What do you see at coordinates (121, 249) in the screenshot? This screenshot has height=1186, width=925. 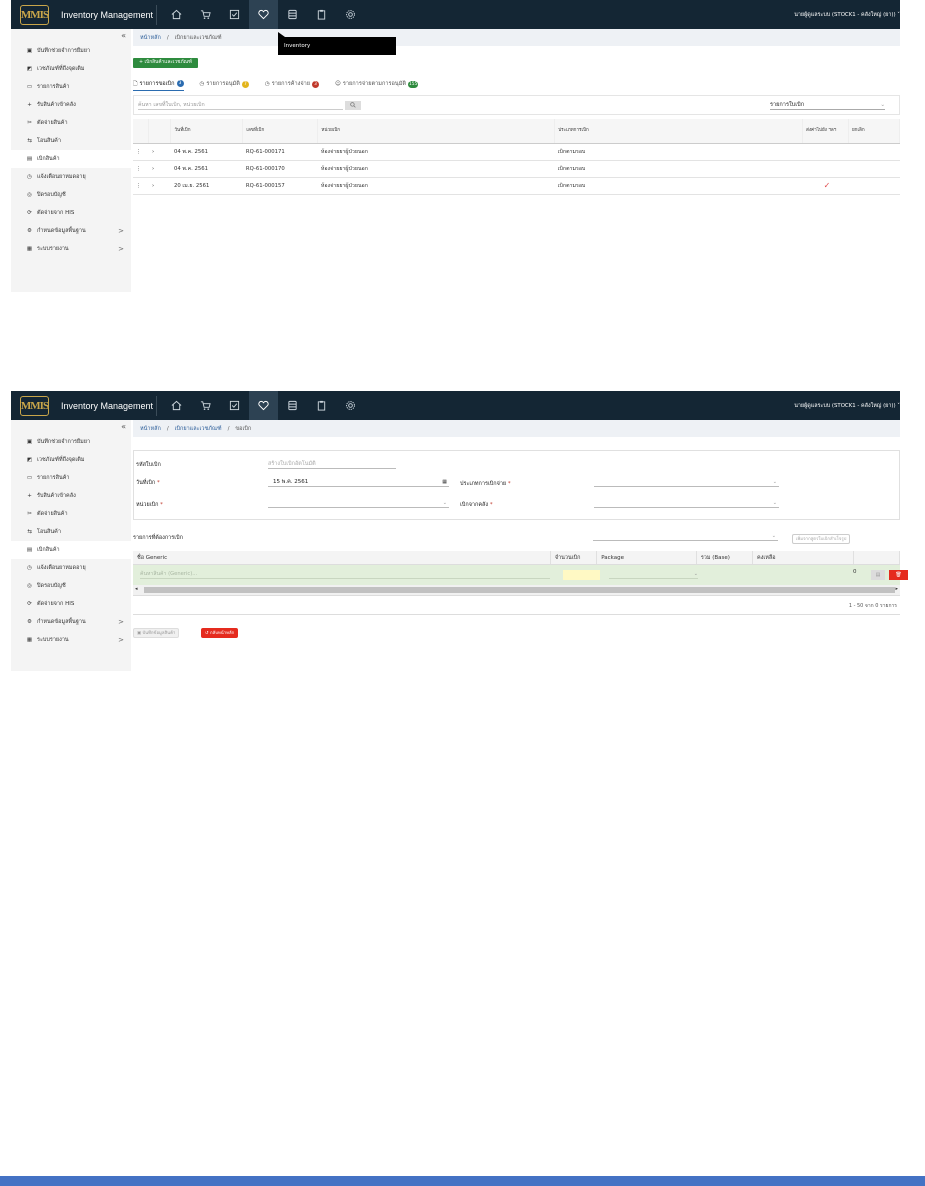 I see `chevron-right-icon: >` at bounding box center [121, 249].